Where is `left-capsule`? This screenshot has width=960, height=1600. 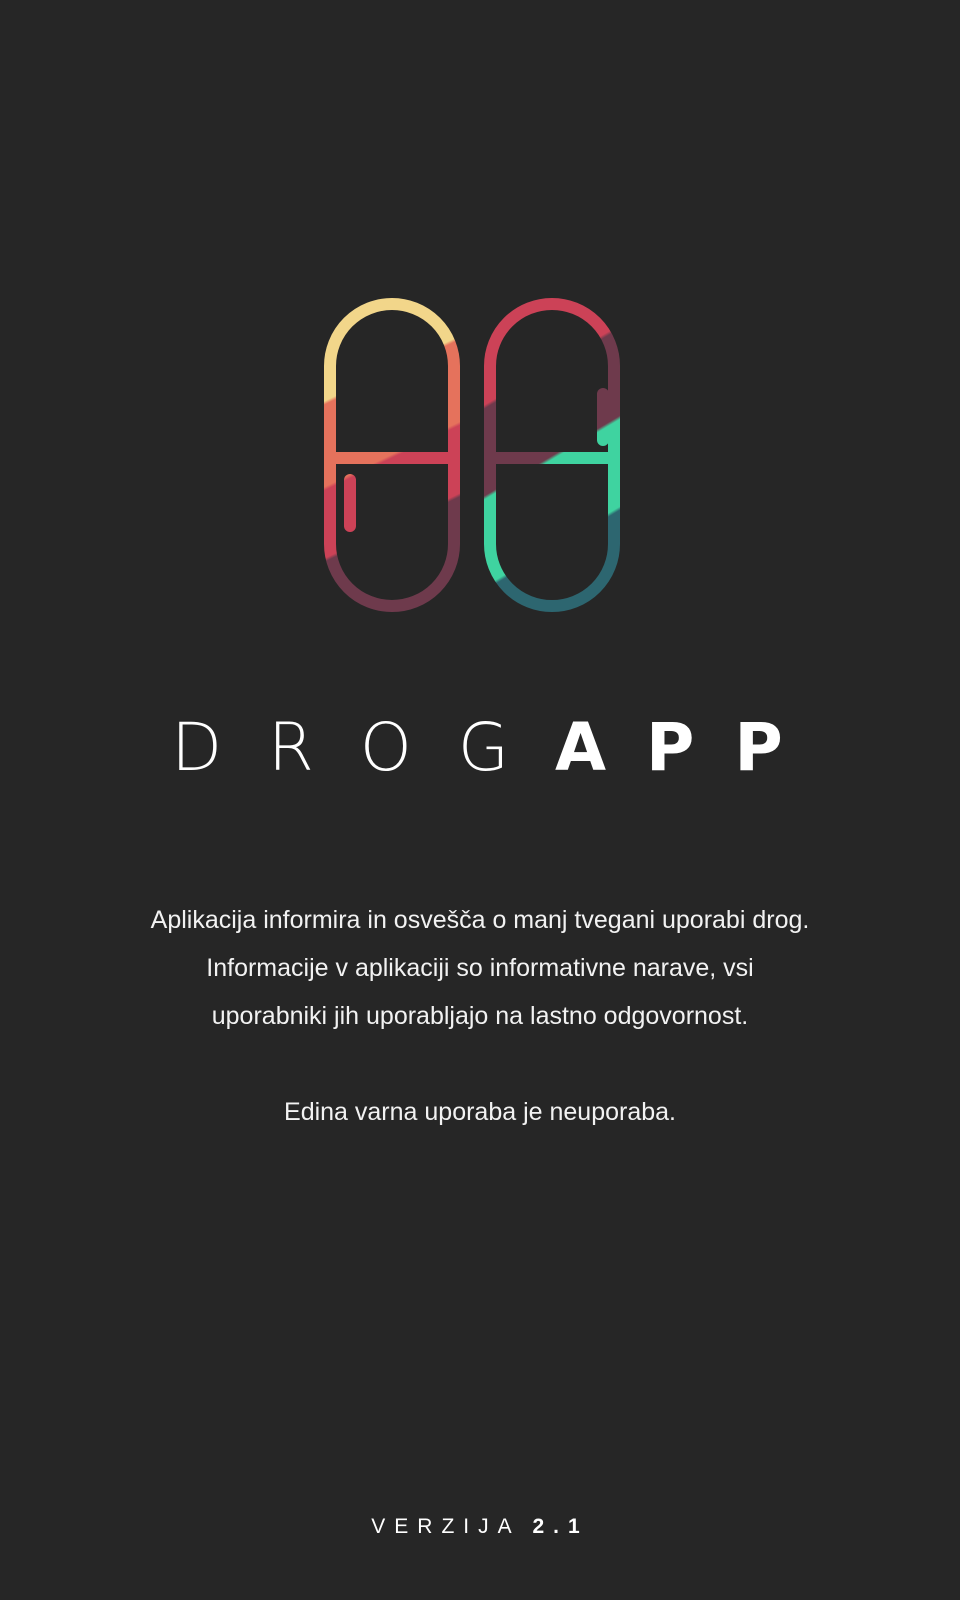
left-capsule is located at coordinates (392, 455).